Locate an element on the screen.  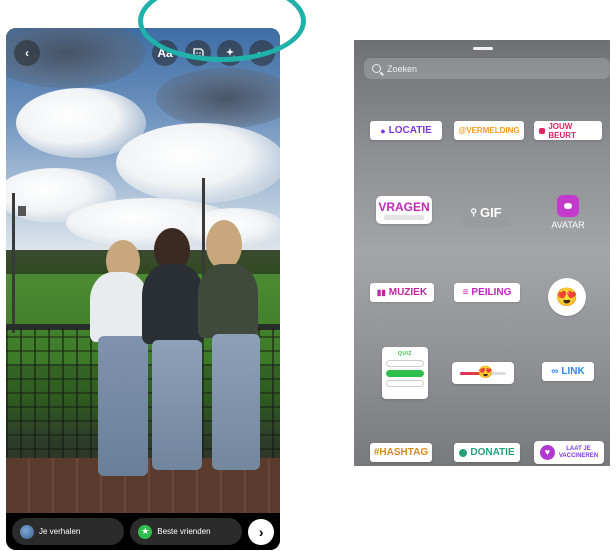
sticker-link-label: LINK is located at coordinates (573, 371).